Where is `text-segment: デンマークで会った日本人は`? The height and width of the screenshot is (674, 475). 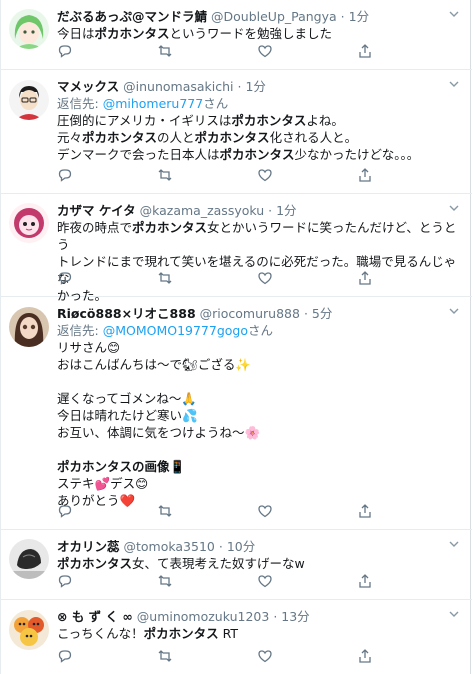
text-segment: デンマークで会った日本人は is located at coordinates (138, 154).